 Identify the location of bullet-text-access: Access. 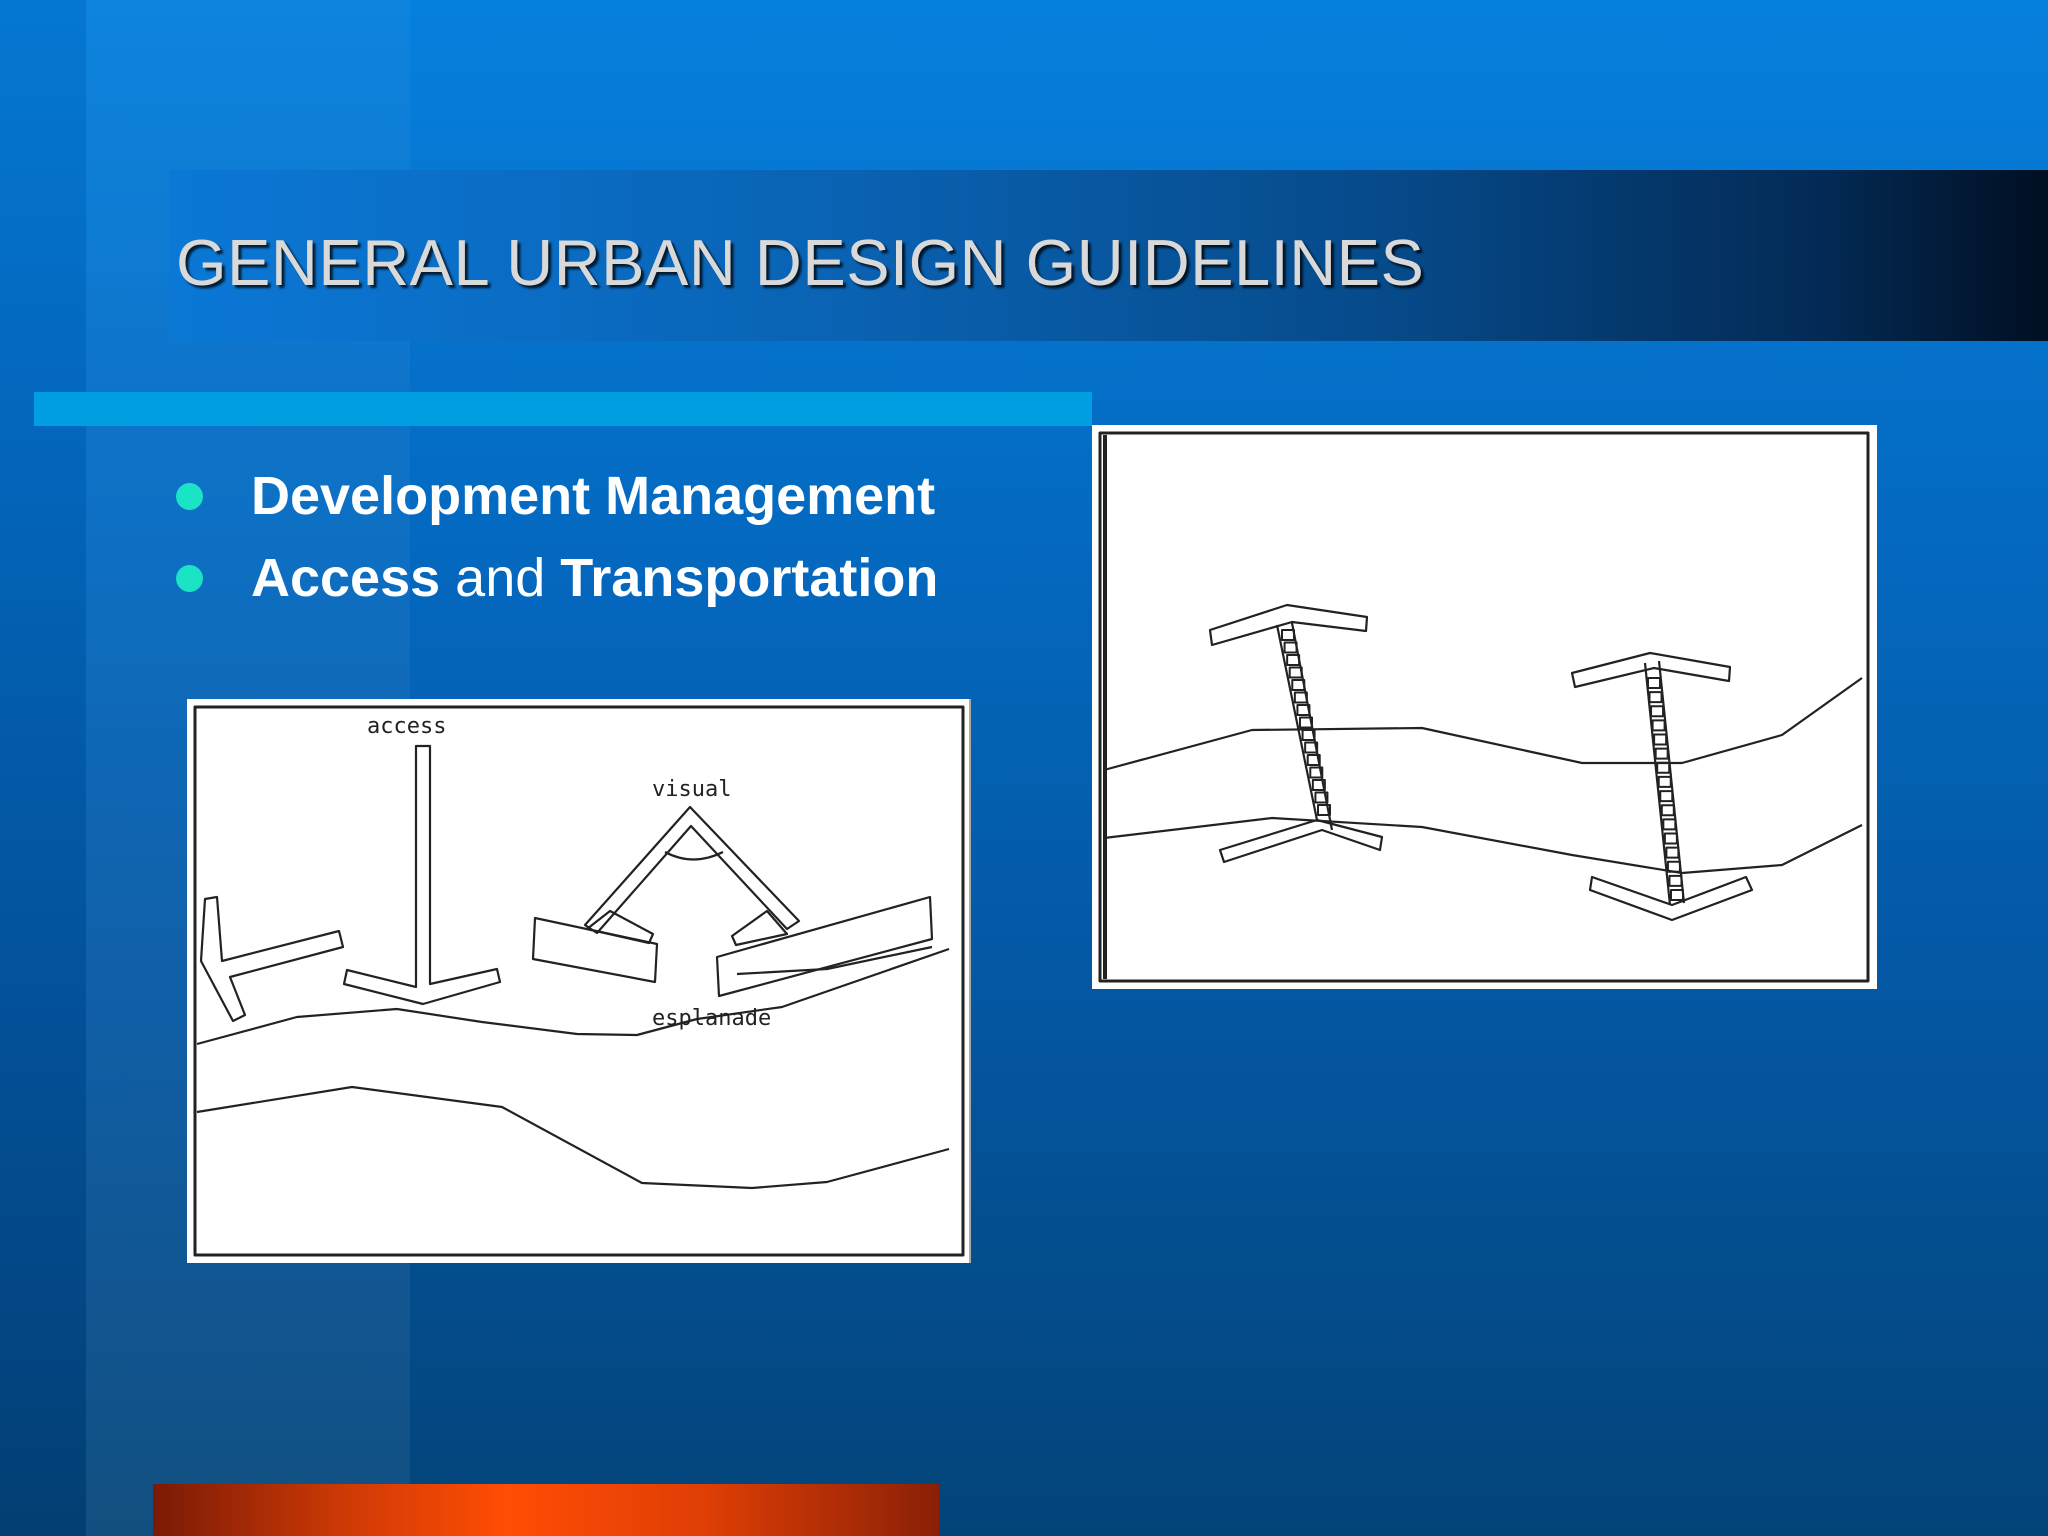
(346, 578).